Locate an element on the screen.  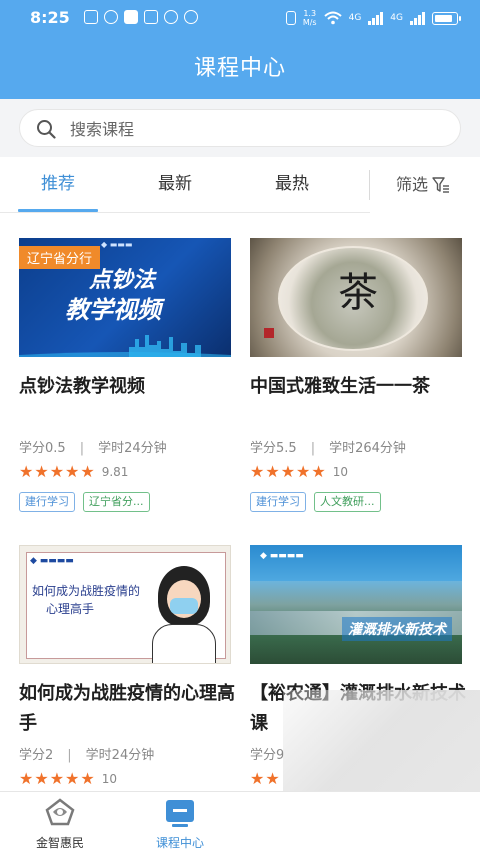
bank-logo-icon: ◆ ▬▬▬ is located at coordinates (117, 244).